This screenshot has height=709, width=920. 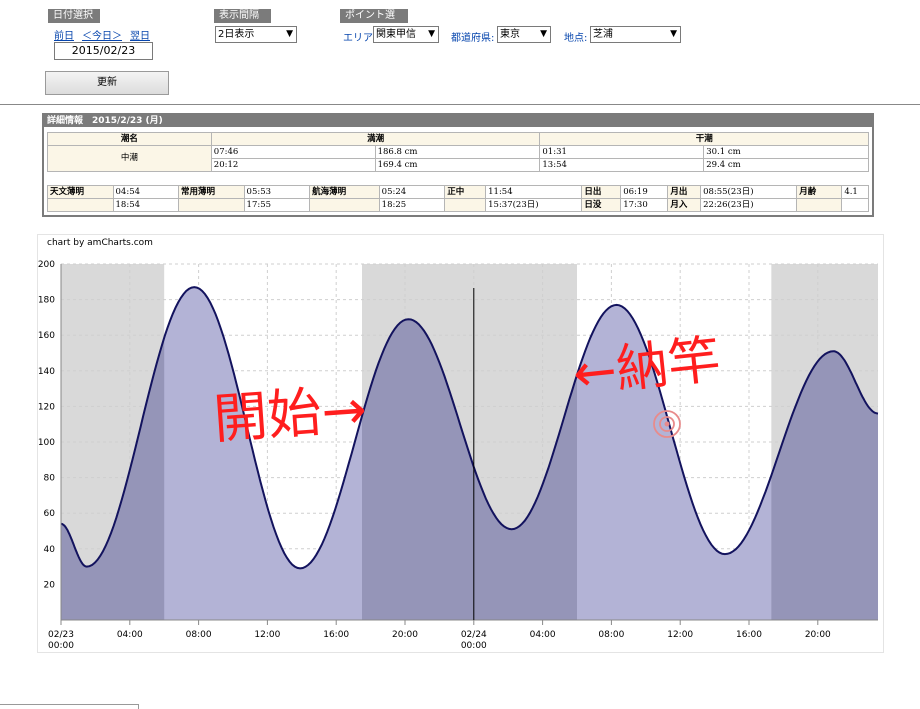 What do you see at coordinates (50, 479) in the screenshot?
I see `y-tick-label: 80` at bounding box center [50, 479].